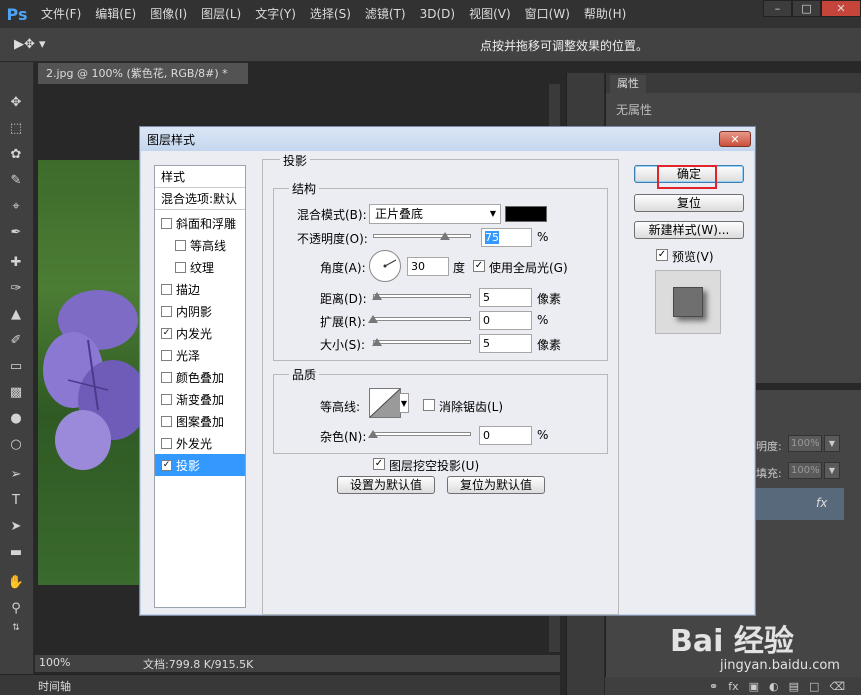 The width and height of the screenshot is (861, 695). I want to click on close-window-icon: ✕, so click(841, 8).